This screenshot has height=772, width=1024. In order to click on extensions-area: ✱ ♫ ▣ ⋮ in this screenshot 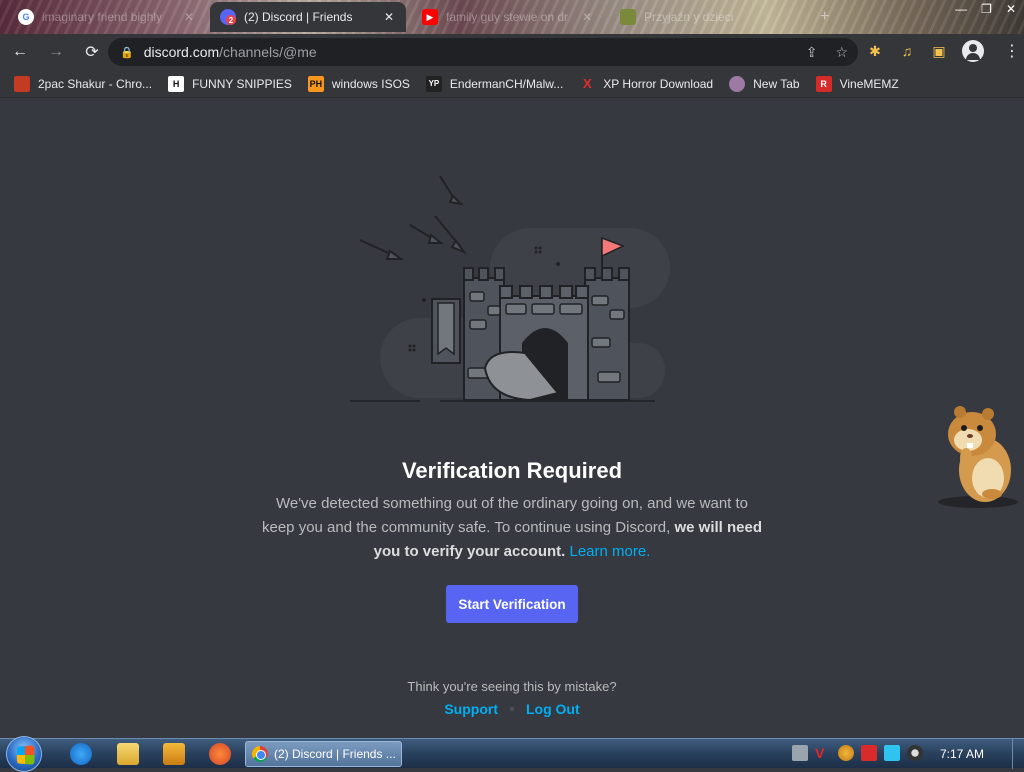, I will do `click(943, 51)`.